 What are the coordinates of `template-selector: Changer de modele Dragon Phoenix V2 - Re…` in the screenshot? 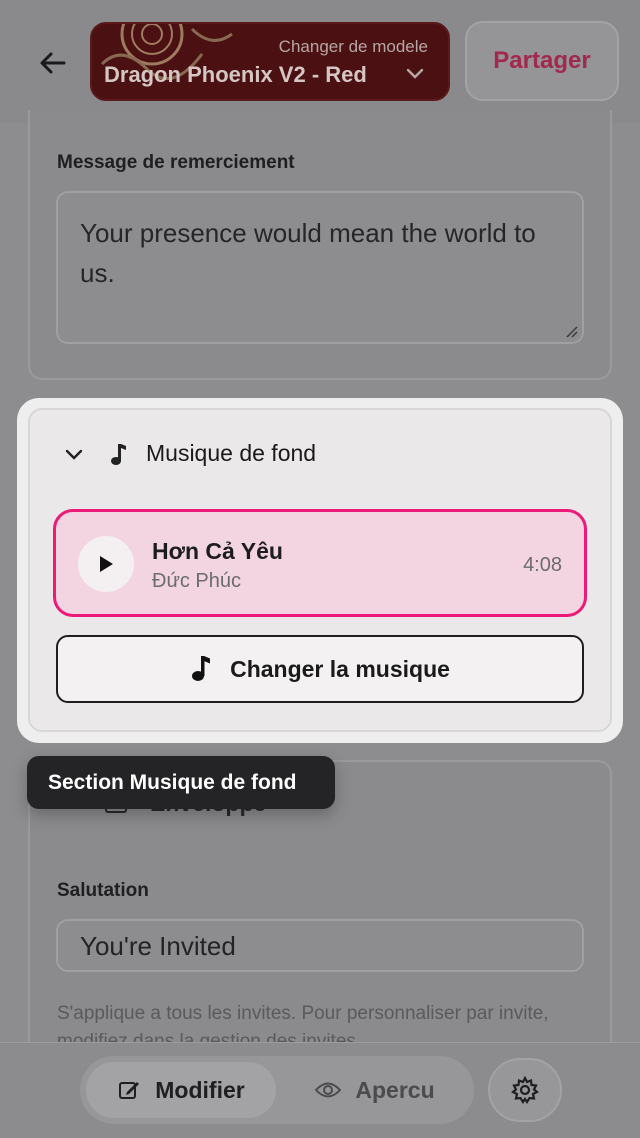 It's located at (270, 61).